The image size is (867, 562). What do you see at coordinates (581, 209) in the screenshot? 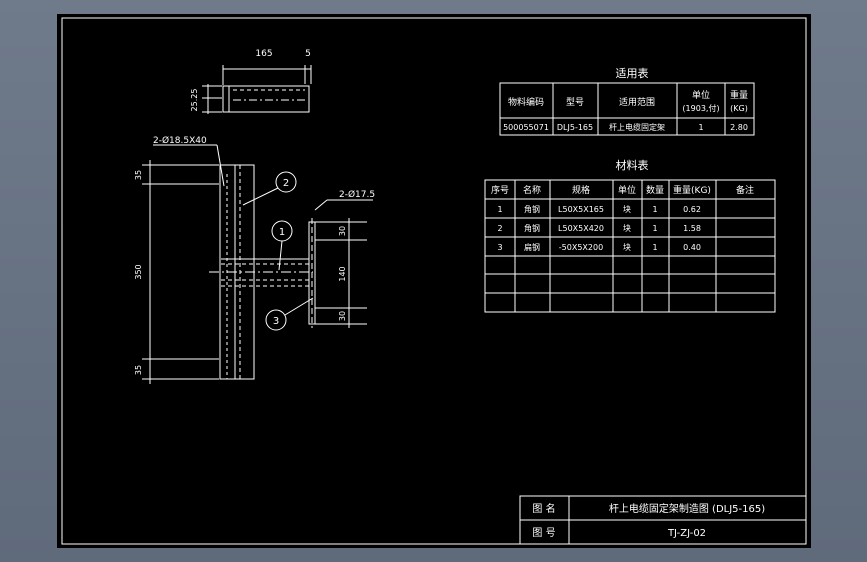
I see `material-cell: L50X5X165` at bounding box center [581, 209].